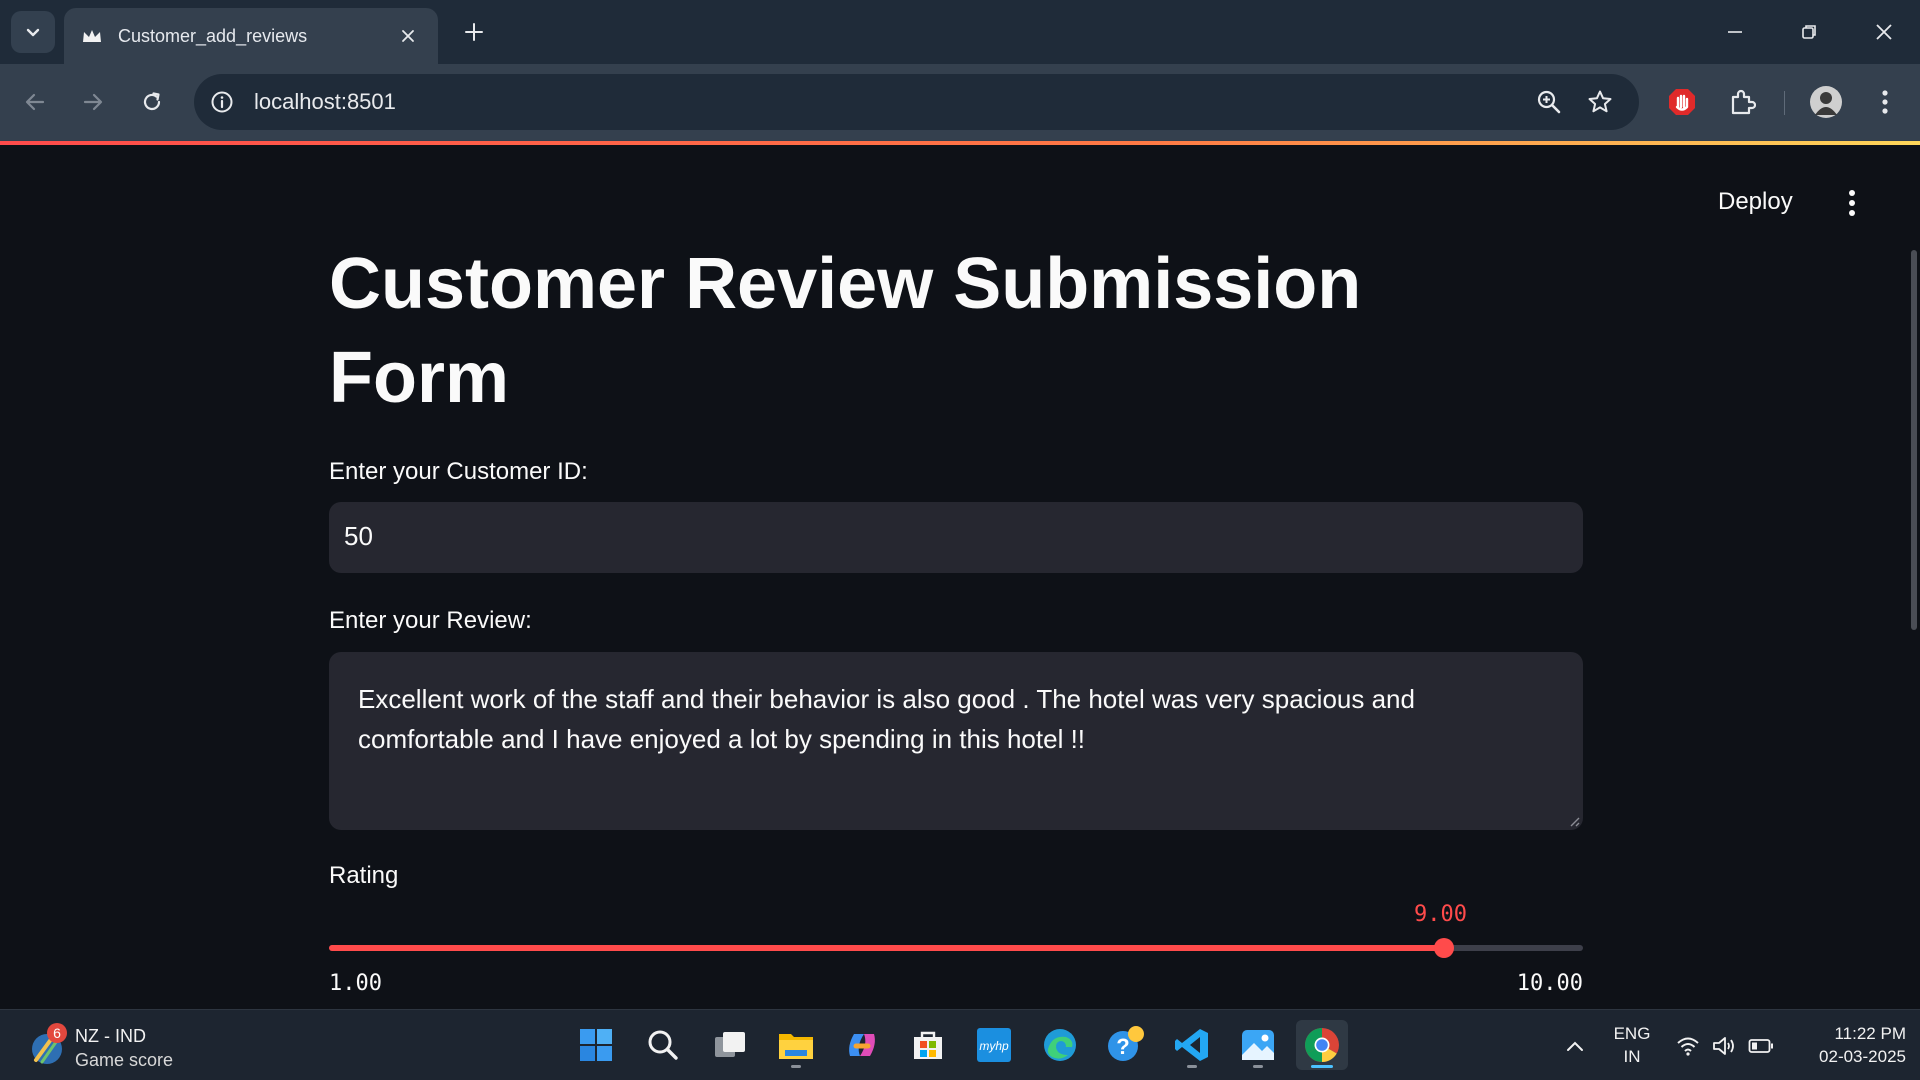 This screenshot has height=1080, width=1920. I want to click on close-icon, so click(1884, 32).